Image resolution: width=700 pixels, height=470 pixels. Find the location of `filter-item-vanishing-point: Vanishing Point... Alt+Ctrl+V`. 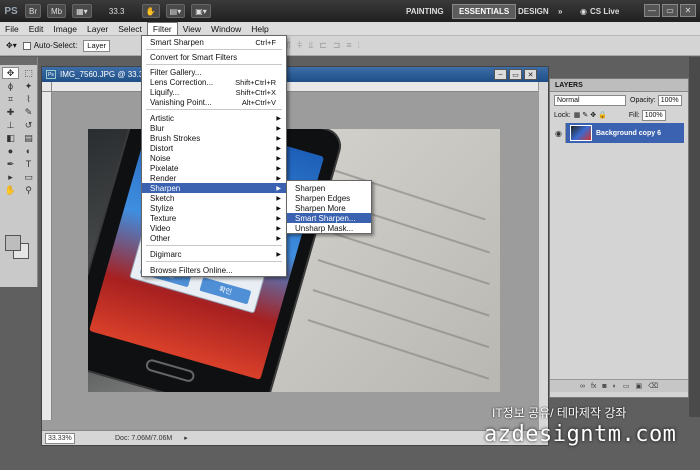

filter-item-vanishing-point: Vanishing Point... Alt+Ctrl+V is located at coordinates (214, 102).